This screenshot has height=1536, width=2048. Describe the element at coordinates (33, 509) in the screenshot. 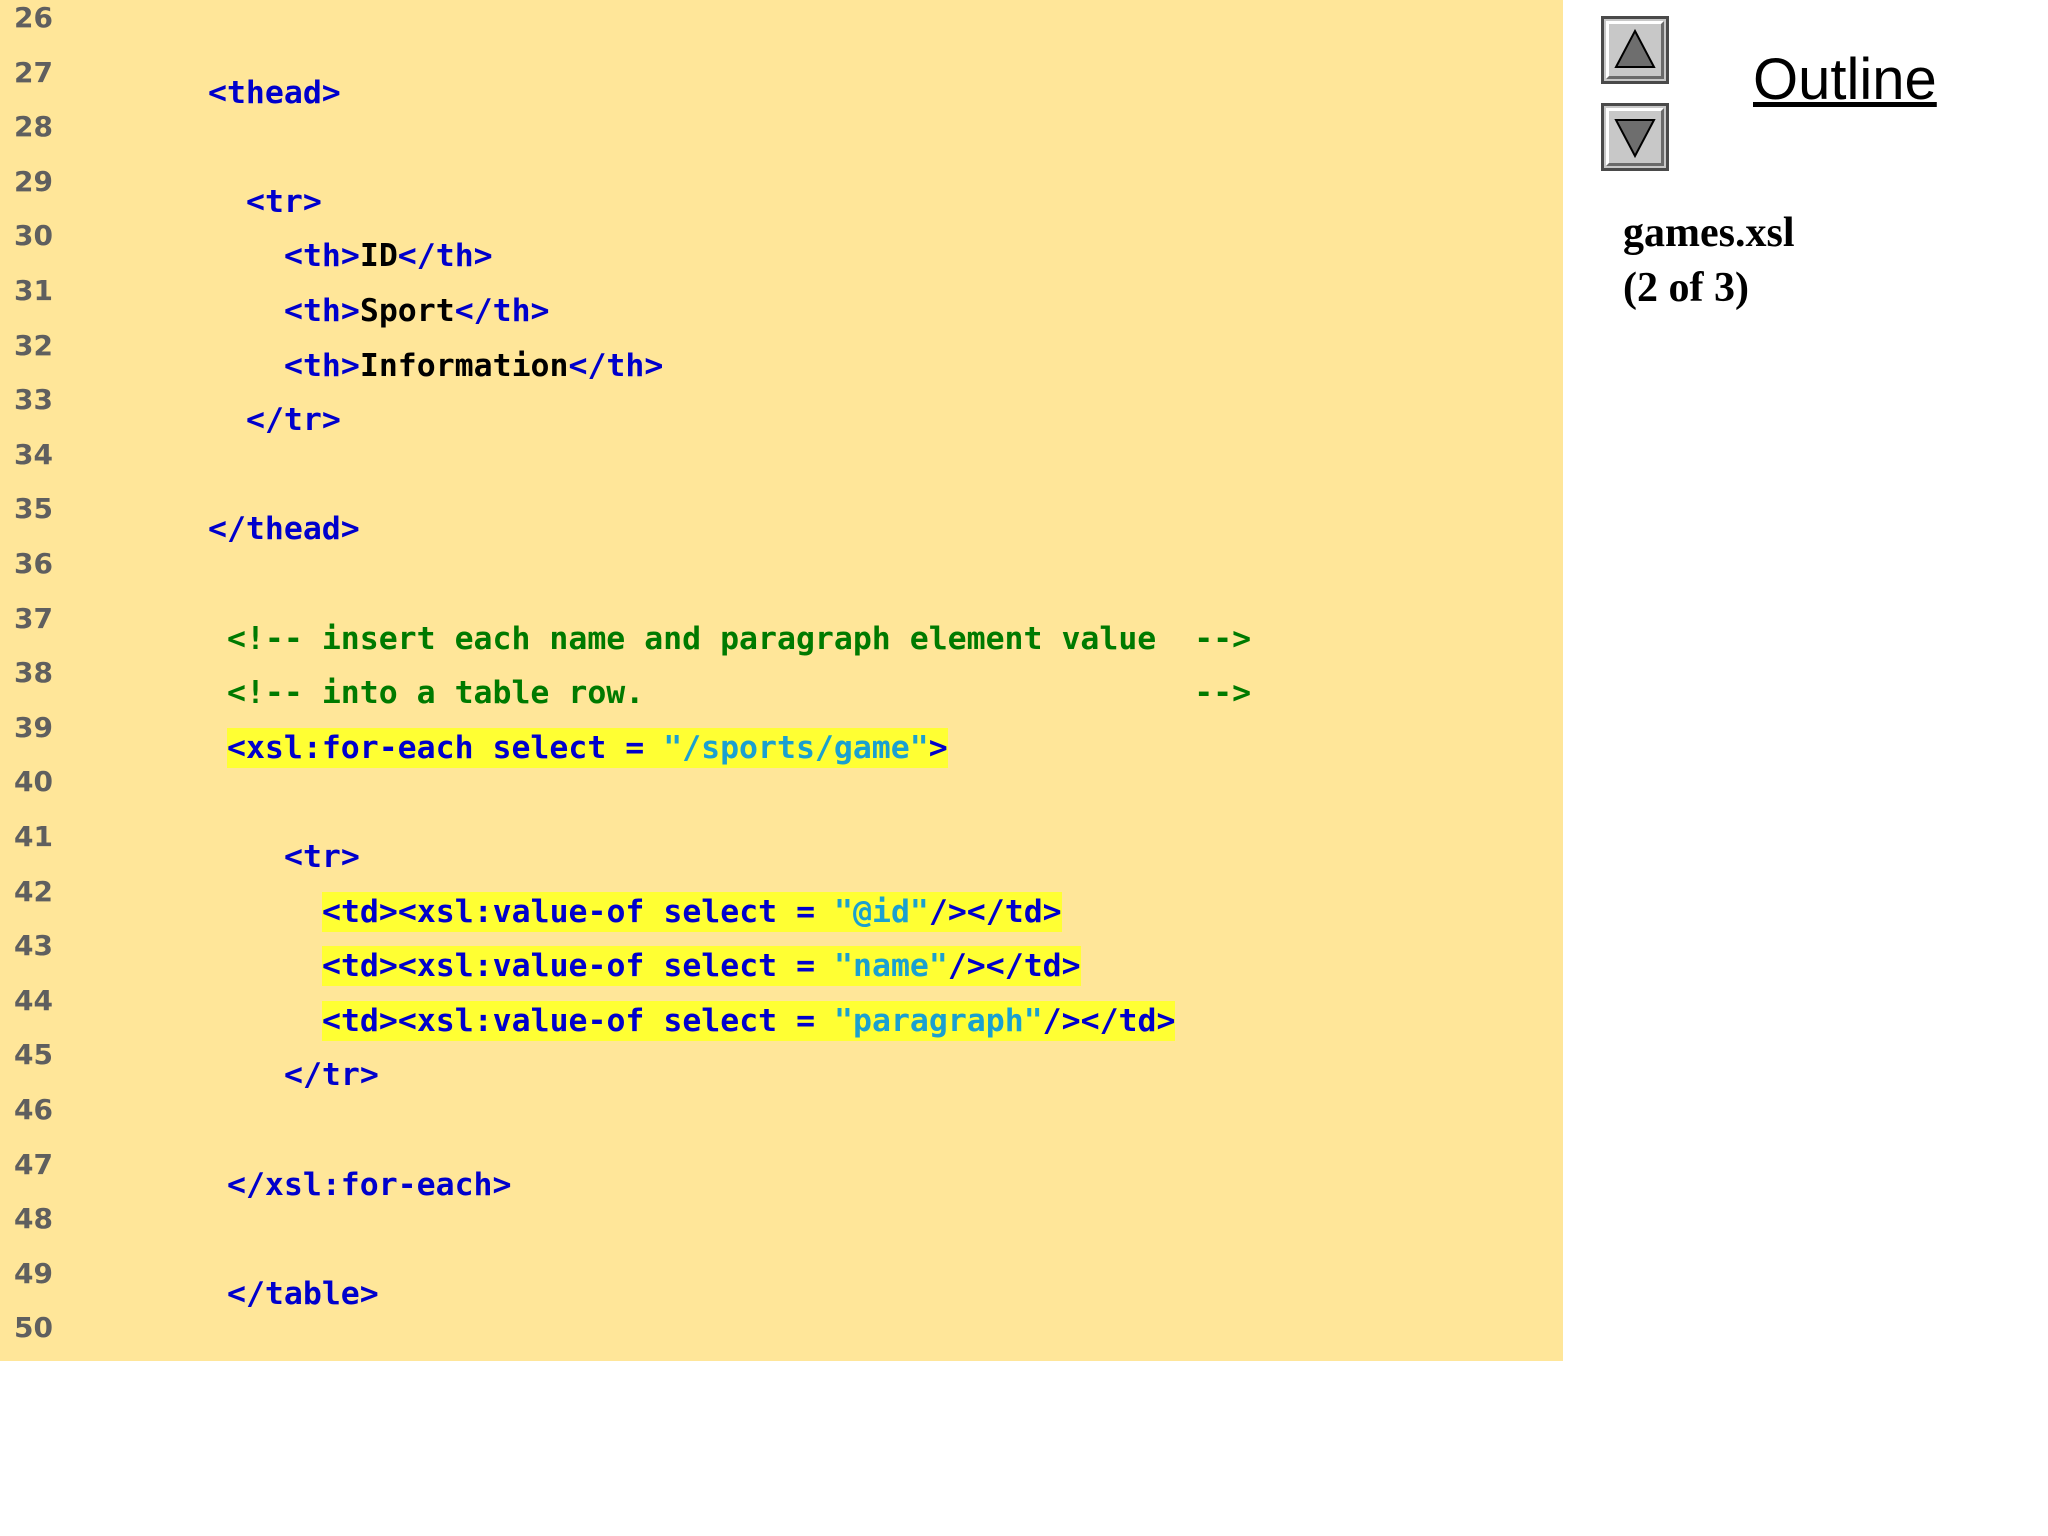

I see `line-number: 35` at that location.